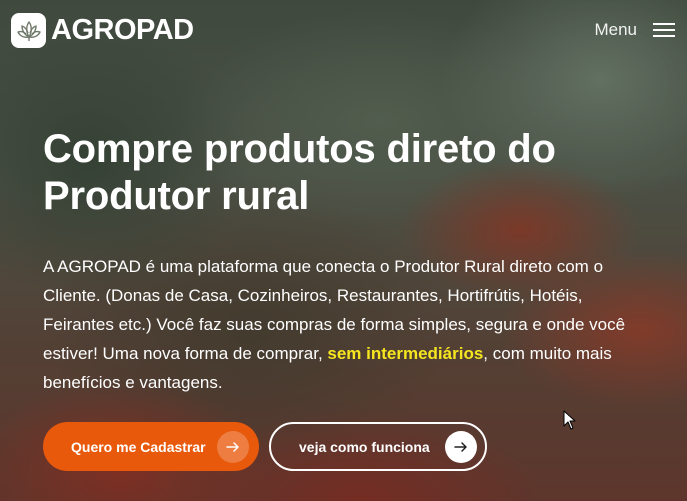 The width and height of the screenshot is (687, 501). What do you see at coordinates (176, 196) in the screenshot?
I see `hero-title-line-2: Produtor rural` at bounding box center [176, 196].